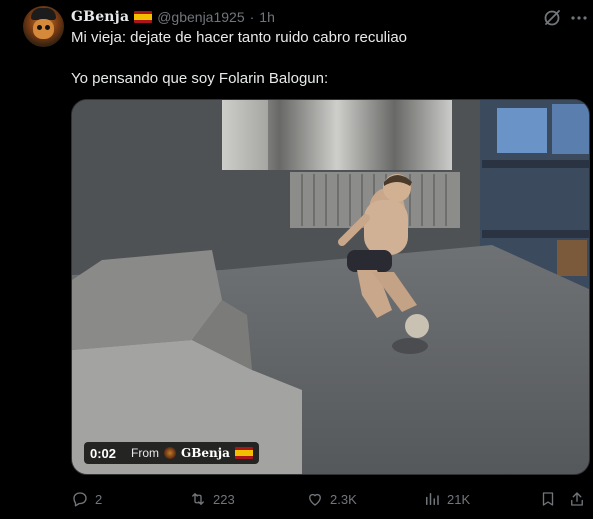 This screenshot has height=519, width=593. Describe the element at coordinates (145, 453) in the screenshot. I see `from-label: From` at that location.